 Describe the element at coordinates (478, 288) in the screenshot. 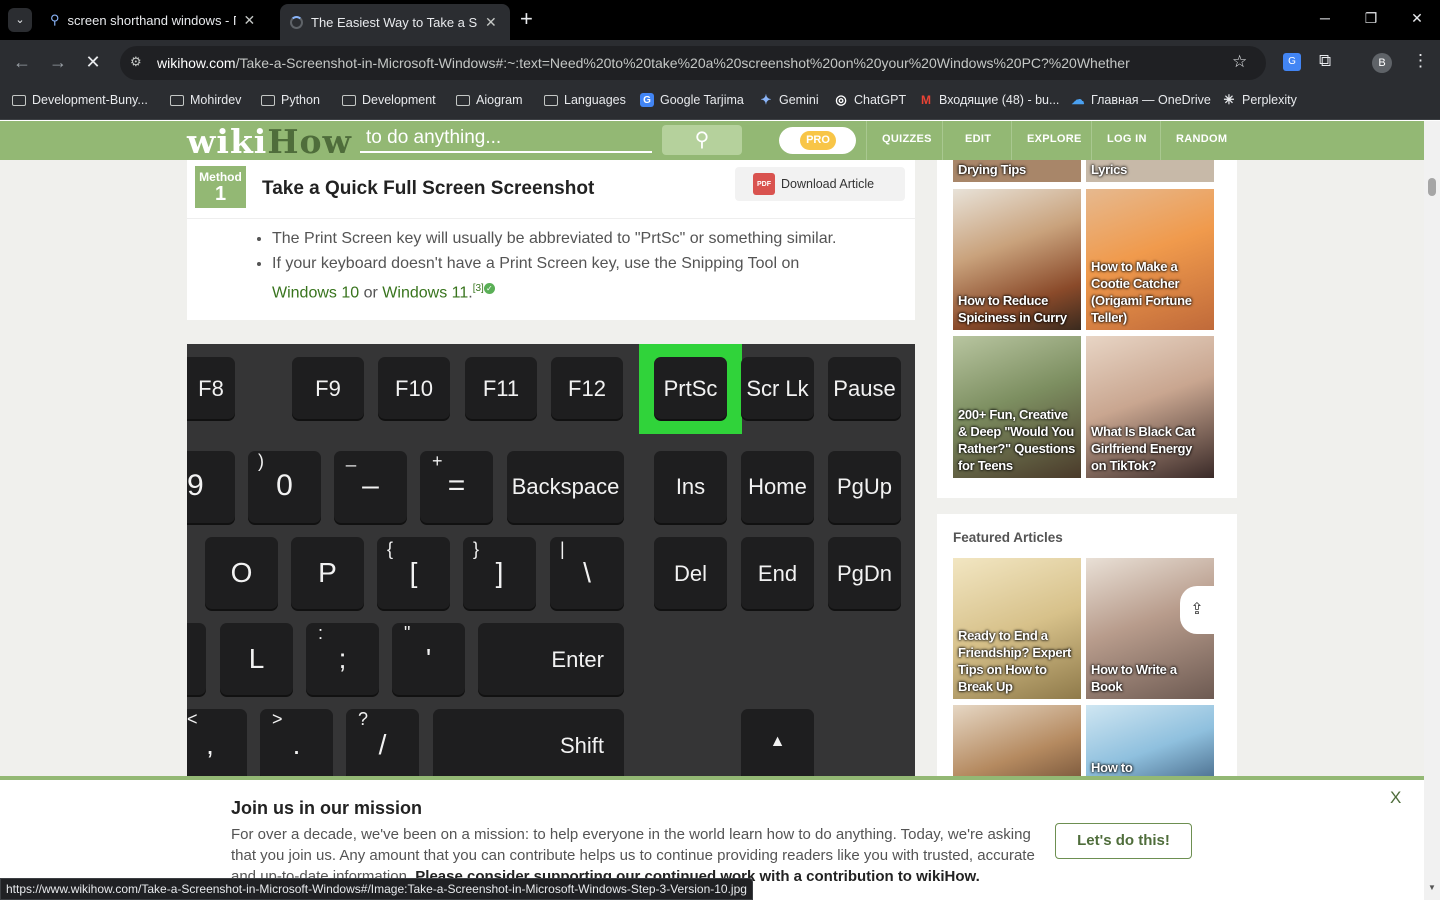

I see `reference-link: [3]` at that location.